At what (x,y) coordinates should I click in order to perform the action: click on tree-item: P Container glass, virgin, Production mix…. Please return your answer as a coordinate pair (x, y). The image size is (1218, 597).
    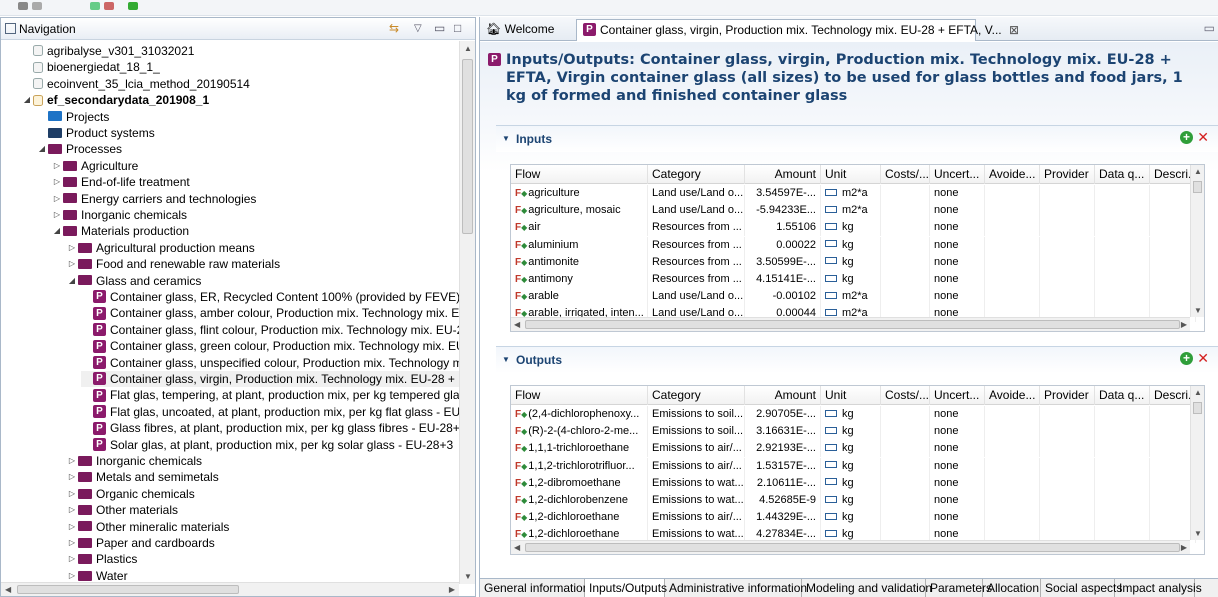
    Looking at the image, I should click on (270, 379).